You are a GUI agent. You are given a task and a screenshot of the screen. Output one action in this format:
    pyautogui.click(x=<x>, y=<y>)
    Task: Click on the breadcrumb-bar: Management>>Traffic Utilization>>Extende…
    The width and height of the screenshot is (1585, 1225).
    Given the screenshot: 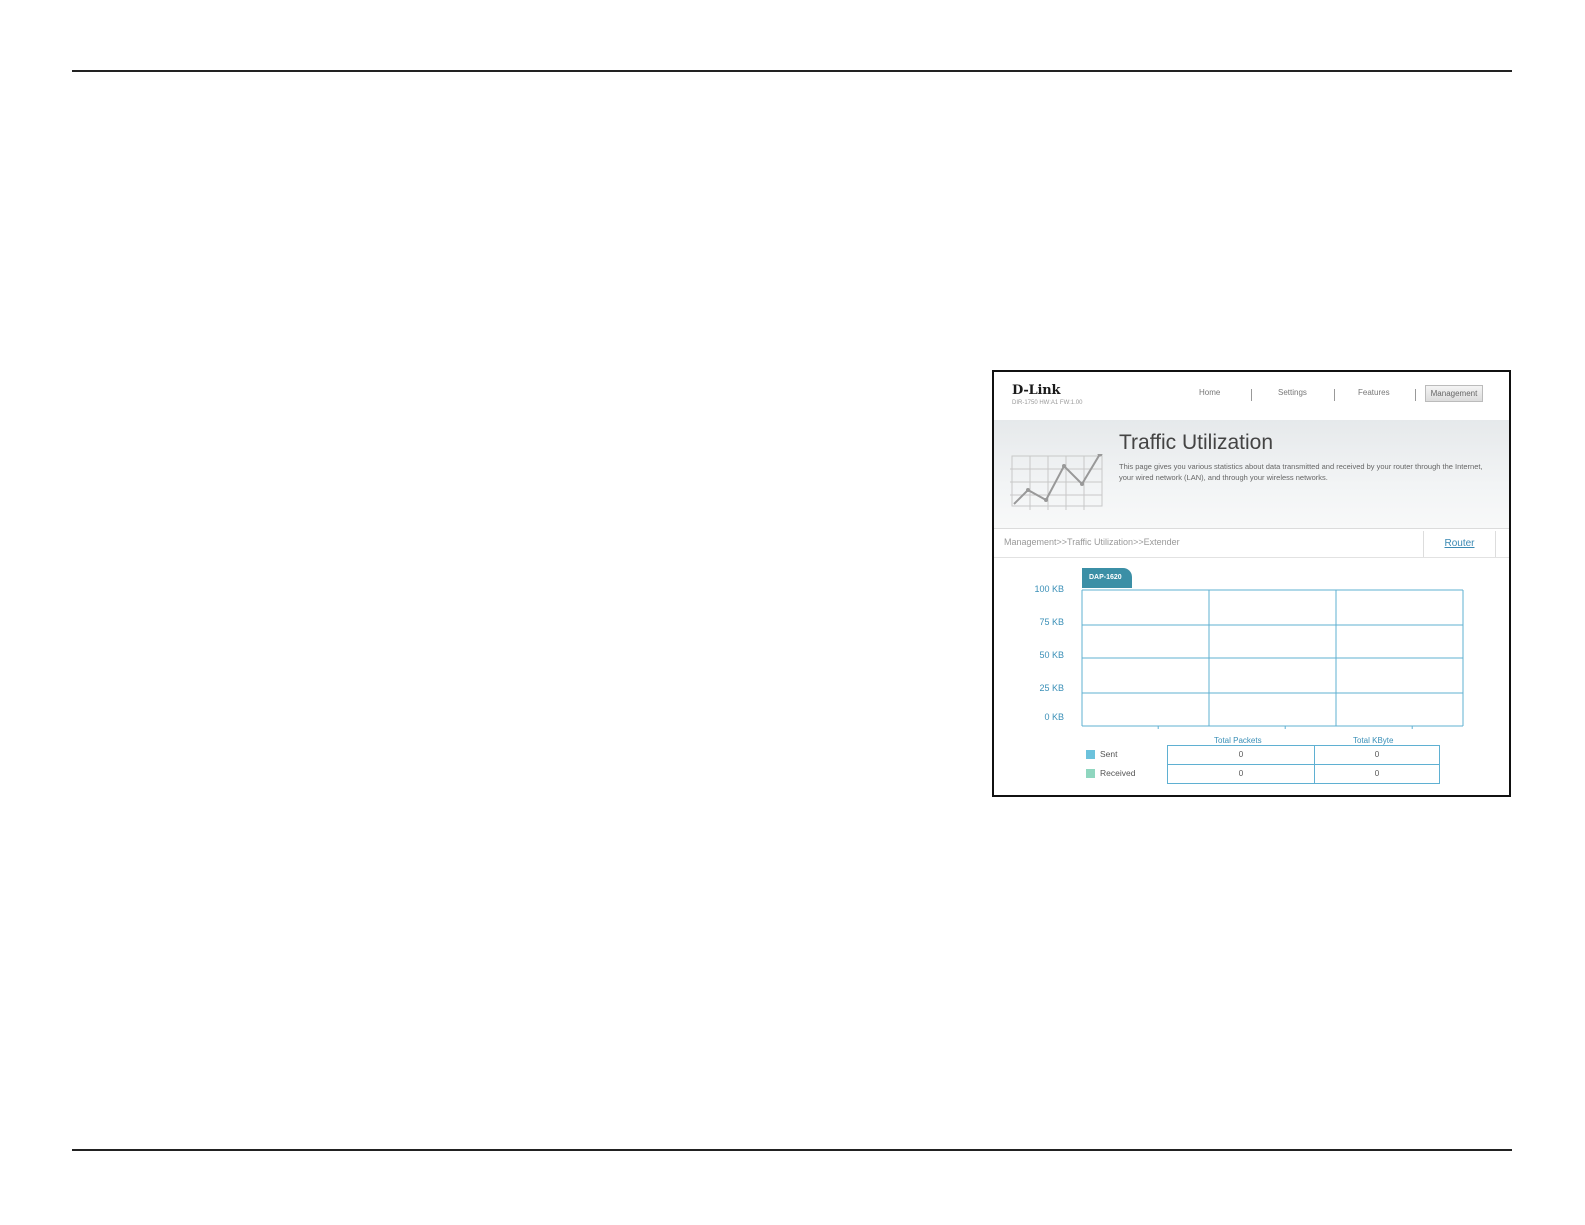 What is the action you would take?
    pyautogui.click(x=1251, y=543)
    